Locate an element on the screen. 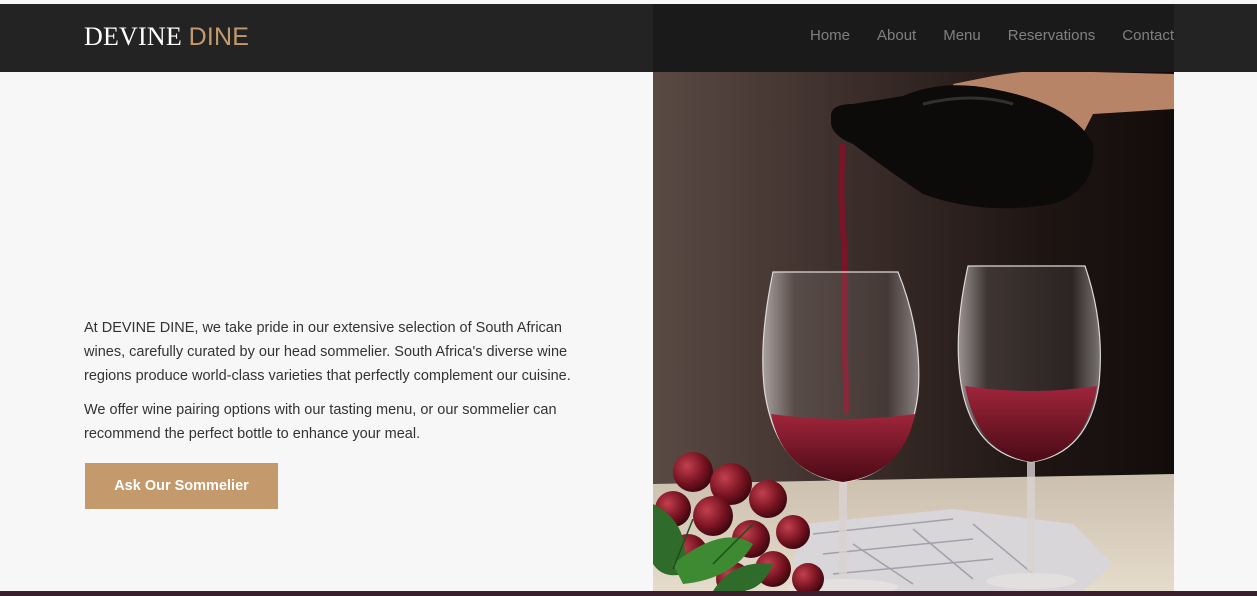 The width and height of the screenshot is (1257, 596). main-nav: Home About Menu Reservations Contact is located at coordinates (992, 36).